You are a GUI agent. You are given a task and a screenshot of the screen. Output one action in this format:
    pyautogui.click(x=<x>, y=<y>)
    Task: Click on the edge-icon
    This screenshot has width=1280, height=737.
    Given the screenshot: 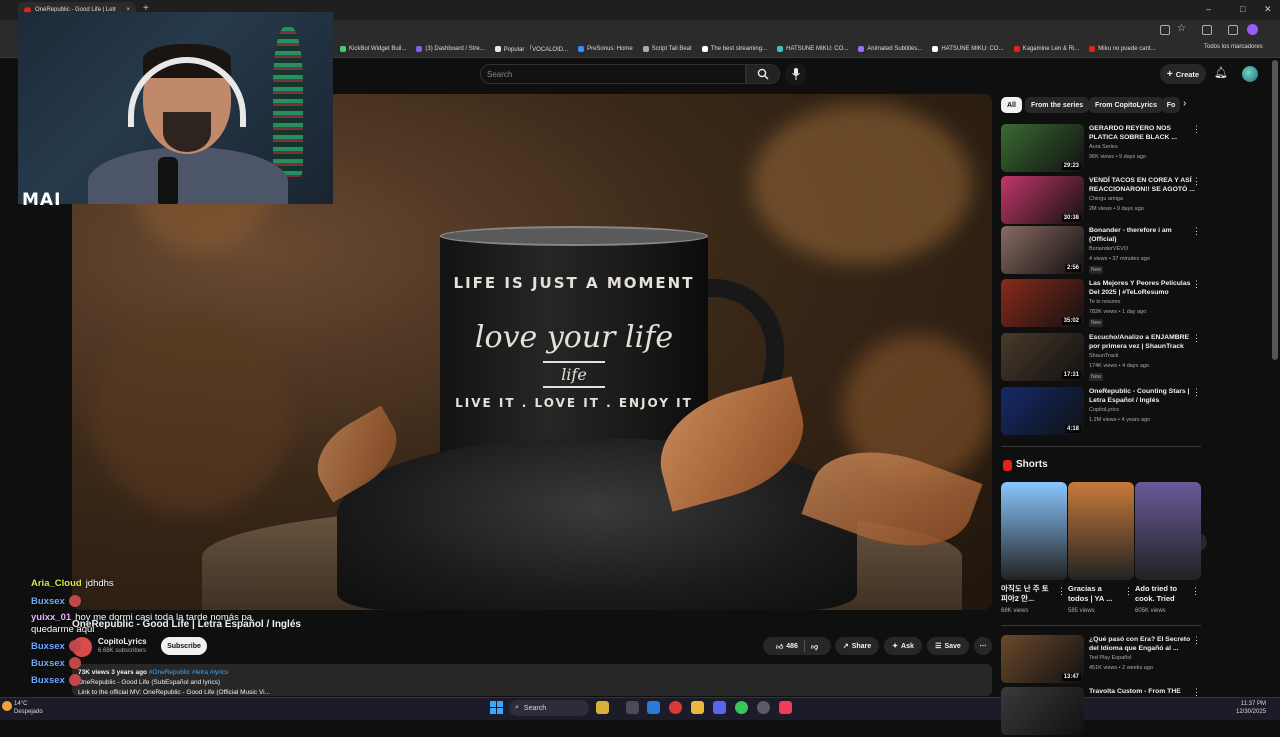 What is the action you would take?
    pyautogui.click(x=653, y=707)
    